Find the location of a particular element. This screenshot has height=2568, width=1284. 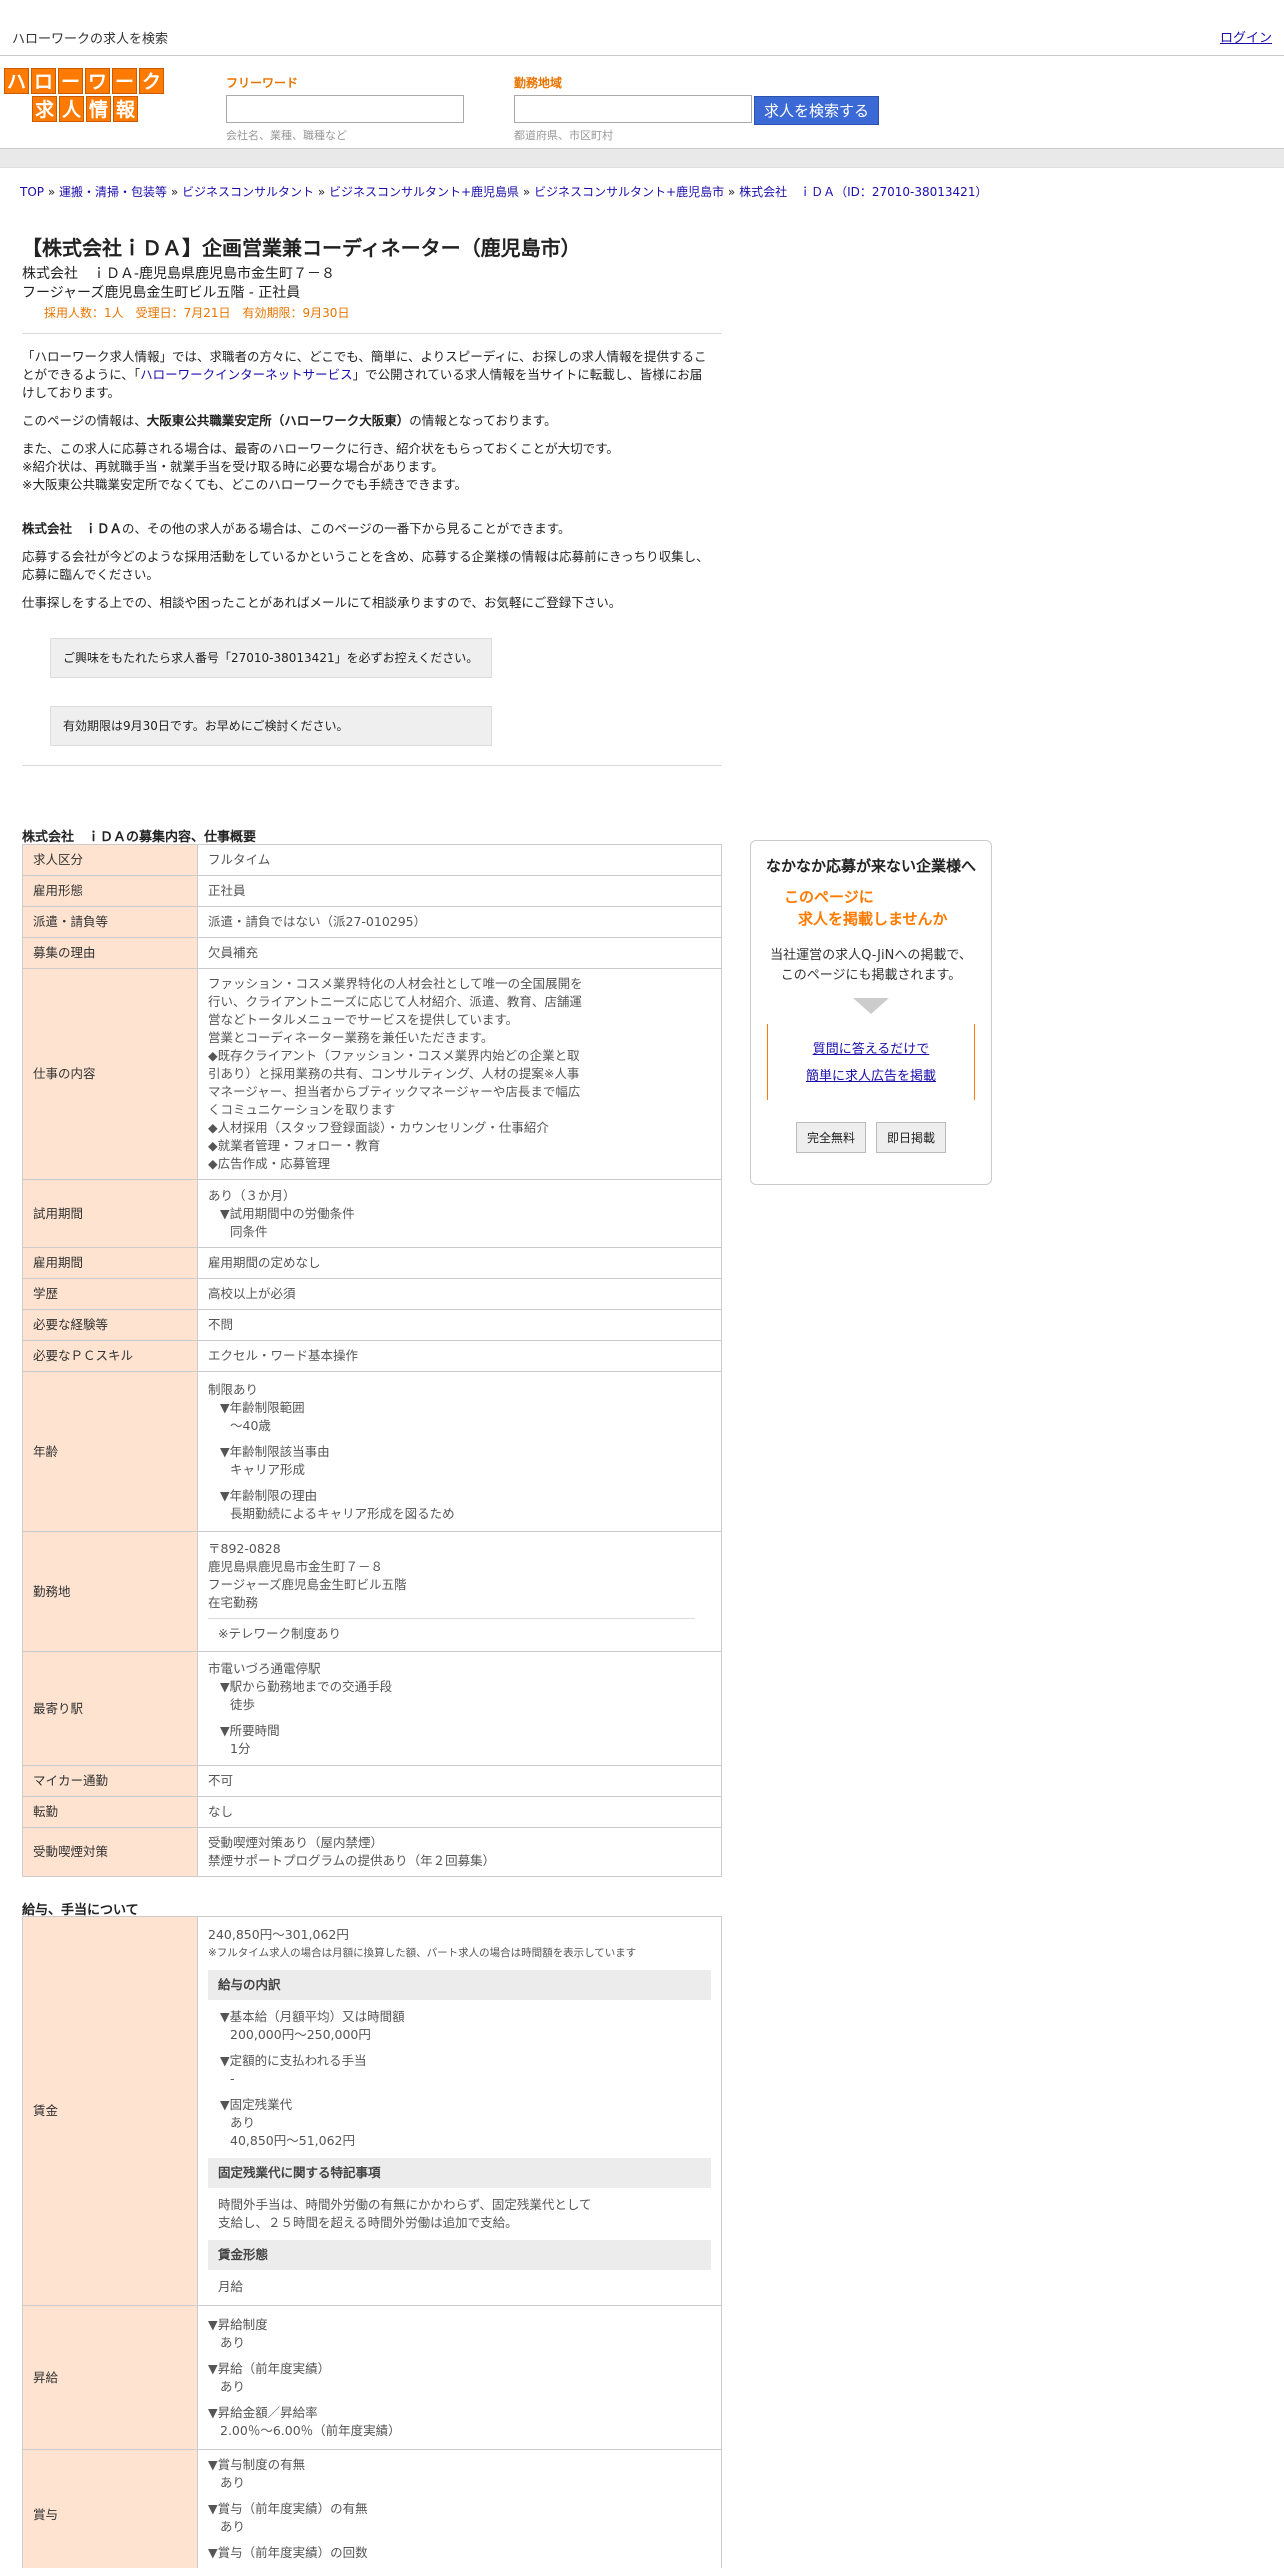

ad-description: 当社運営の求人Q-JiNへの掲載で、 このページにも掲載されます。 is located at coordinates (871, 966).